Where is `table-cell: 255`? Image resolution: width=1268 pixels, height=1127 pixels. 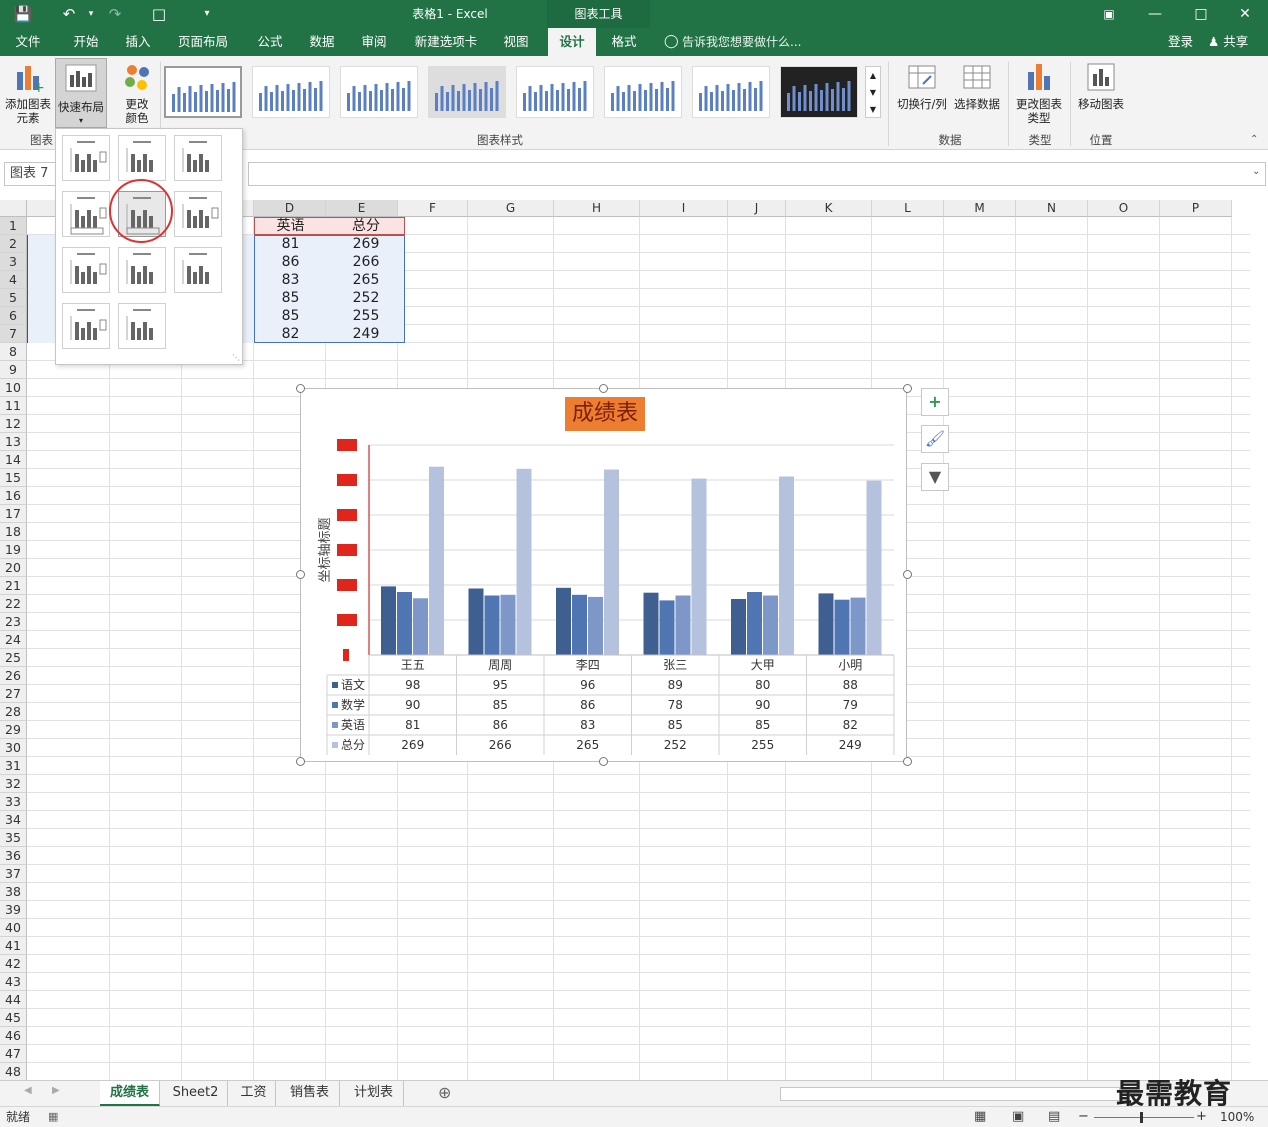
table-cell: 255 is located at coordinates (366, 316).